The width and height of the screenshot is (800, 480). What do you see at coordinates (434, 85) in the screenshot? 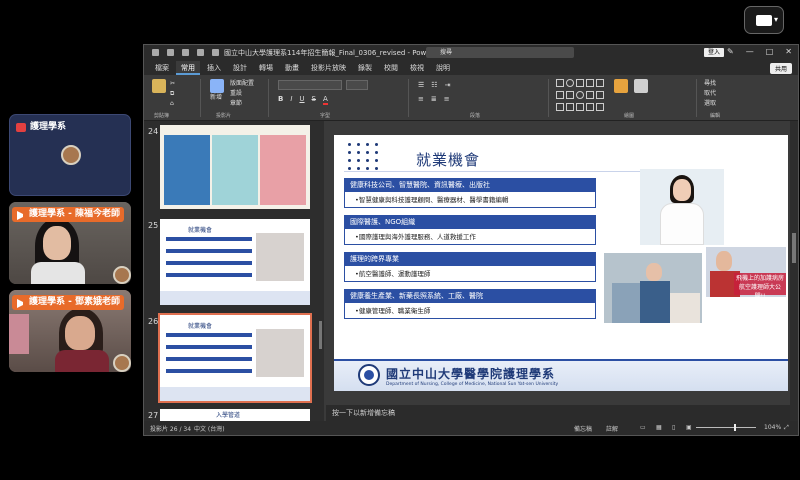
I see `numbering-icon: ☷` at bounding box center [434, 85].